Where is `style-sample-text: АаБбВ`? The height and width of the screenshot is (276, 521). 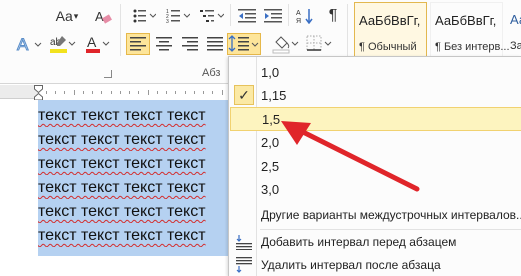
style-sample-text: АаБбВ is located at coordinates (515, 19).